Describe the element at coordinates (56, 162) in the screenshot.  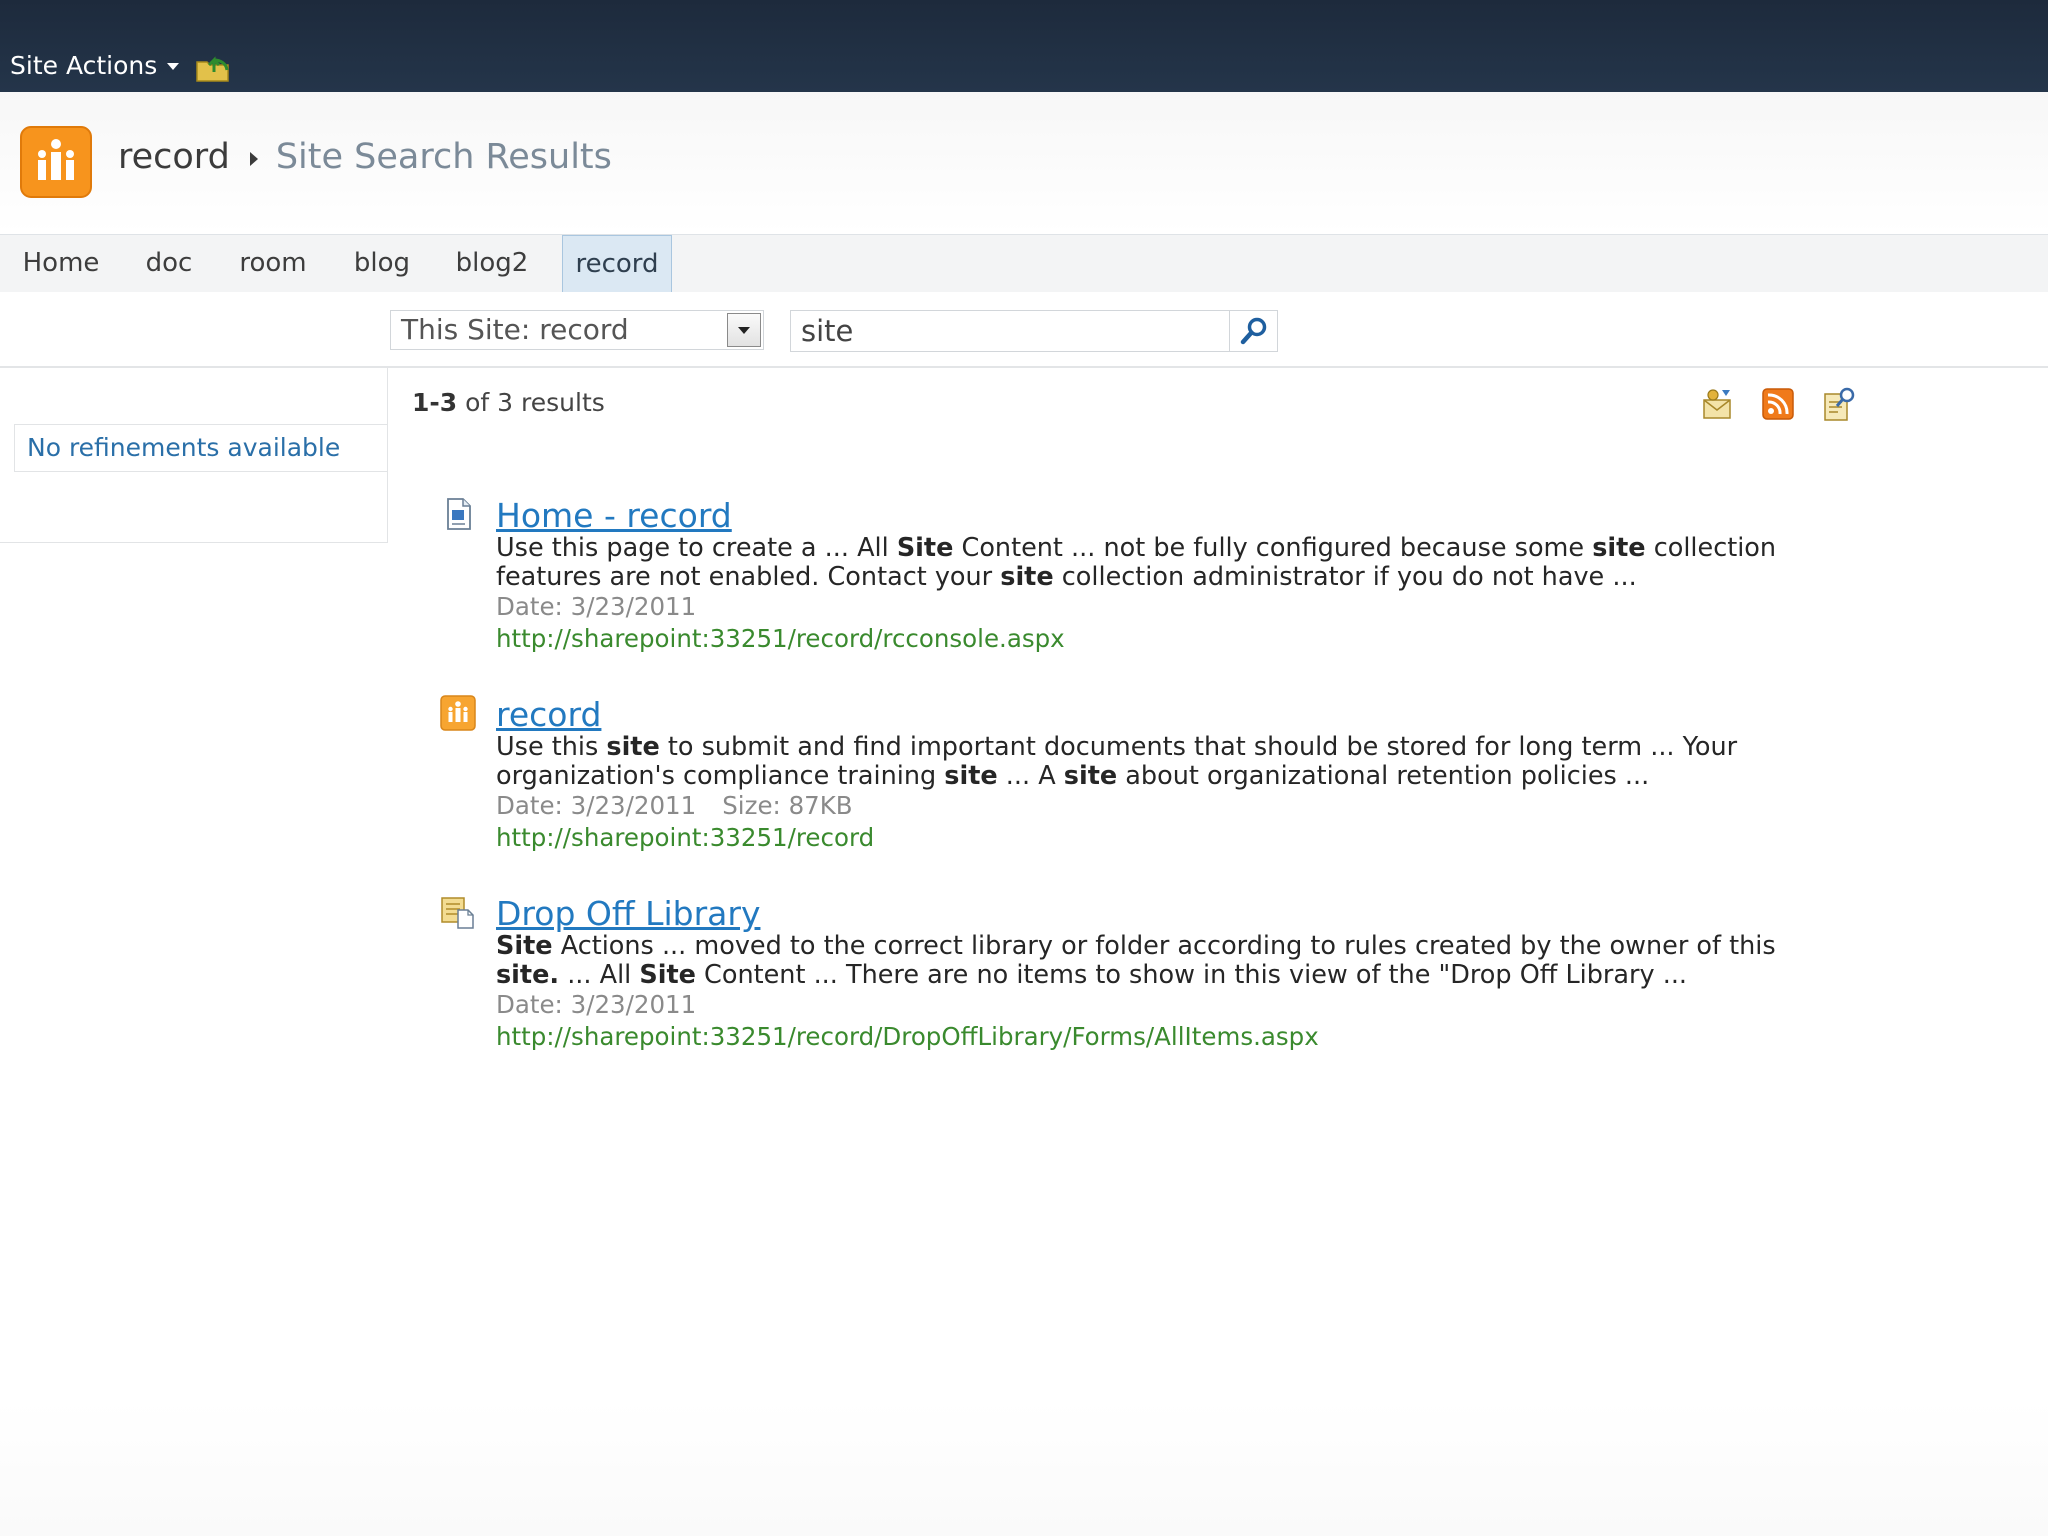
I see `site-logo-icon` at that location.